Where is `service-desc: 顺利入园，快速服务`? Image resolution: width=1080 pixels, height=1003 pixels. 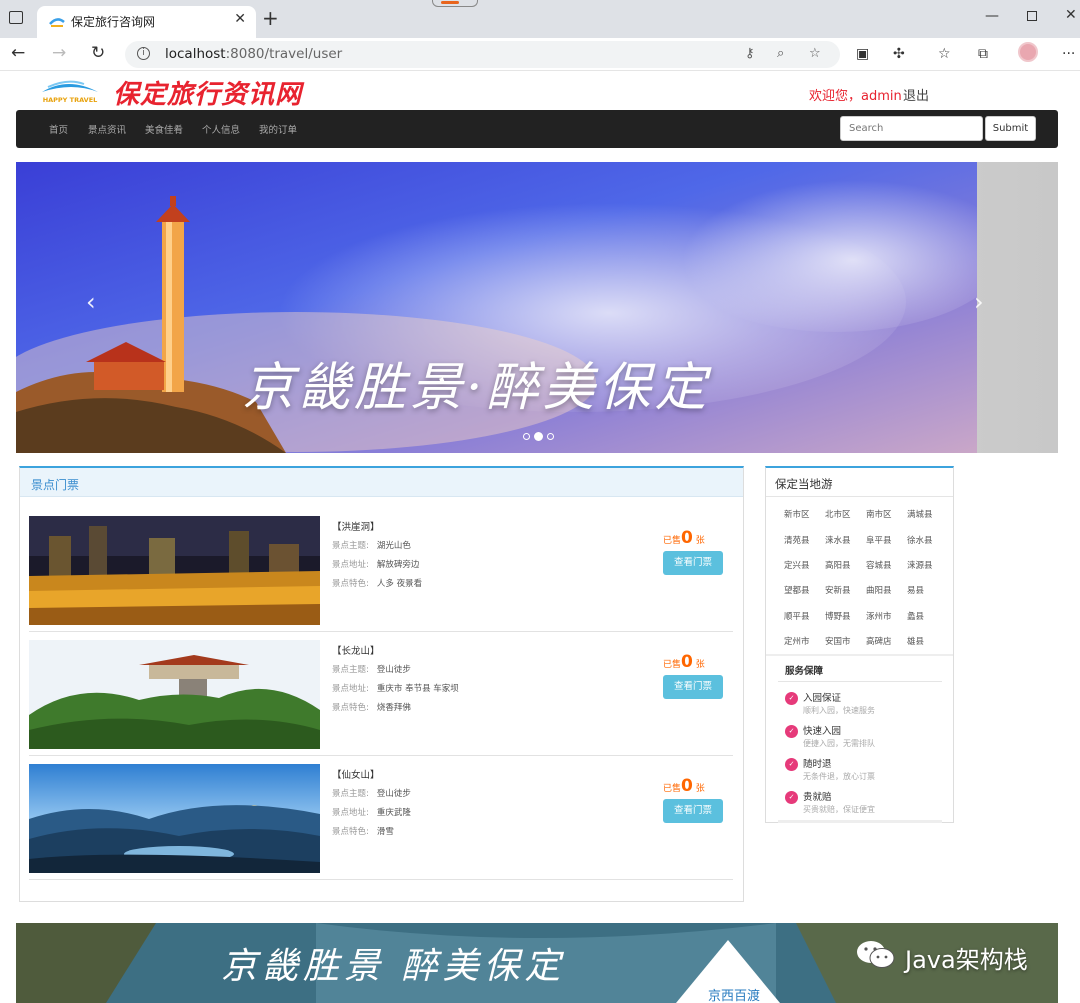 service-desc: 顺利入园，快速服务 is located at coordinates (839, 710).